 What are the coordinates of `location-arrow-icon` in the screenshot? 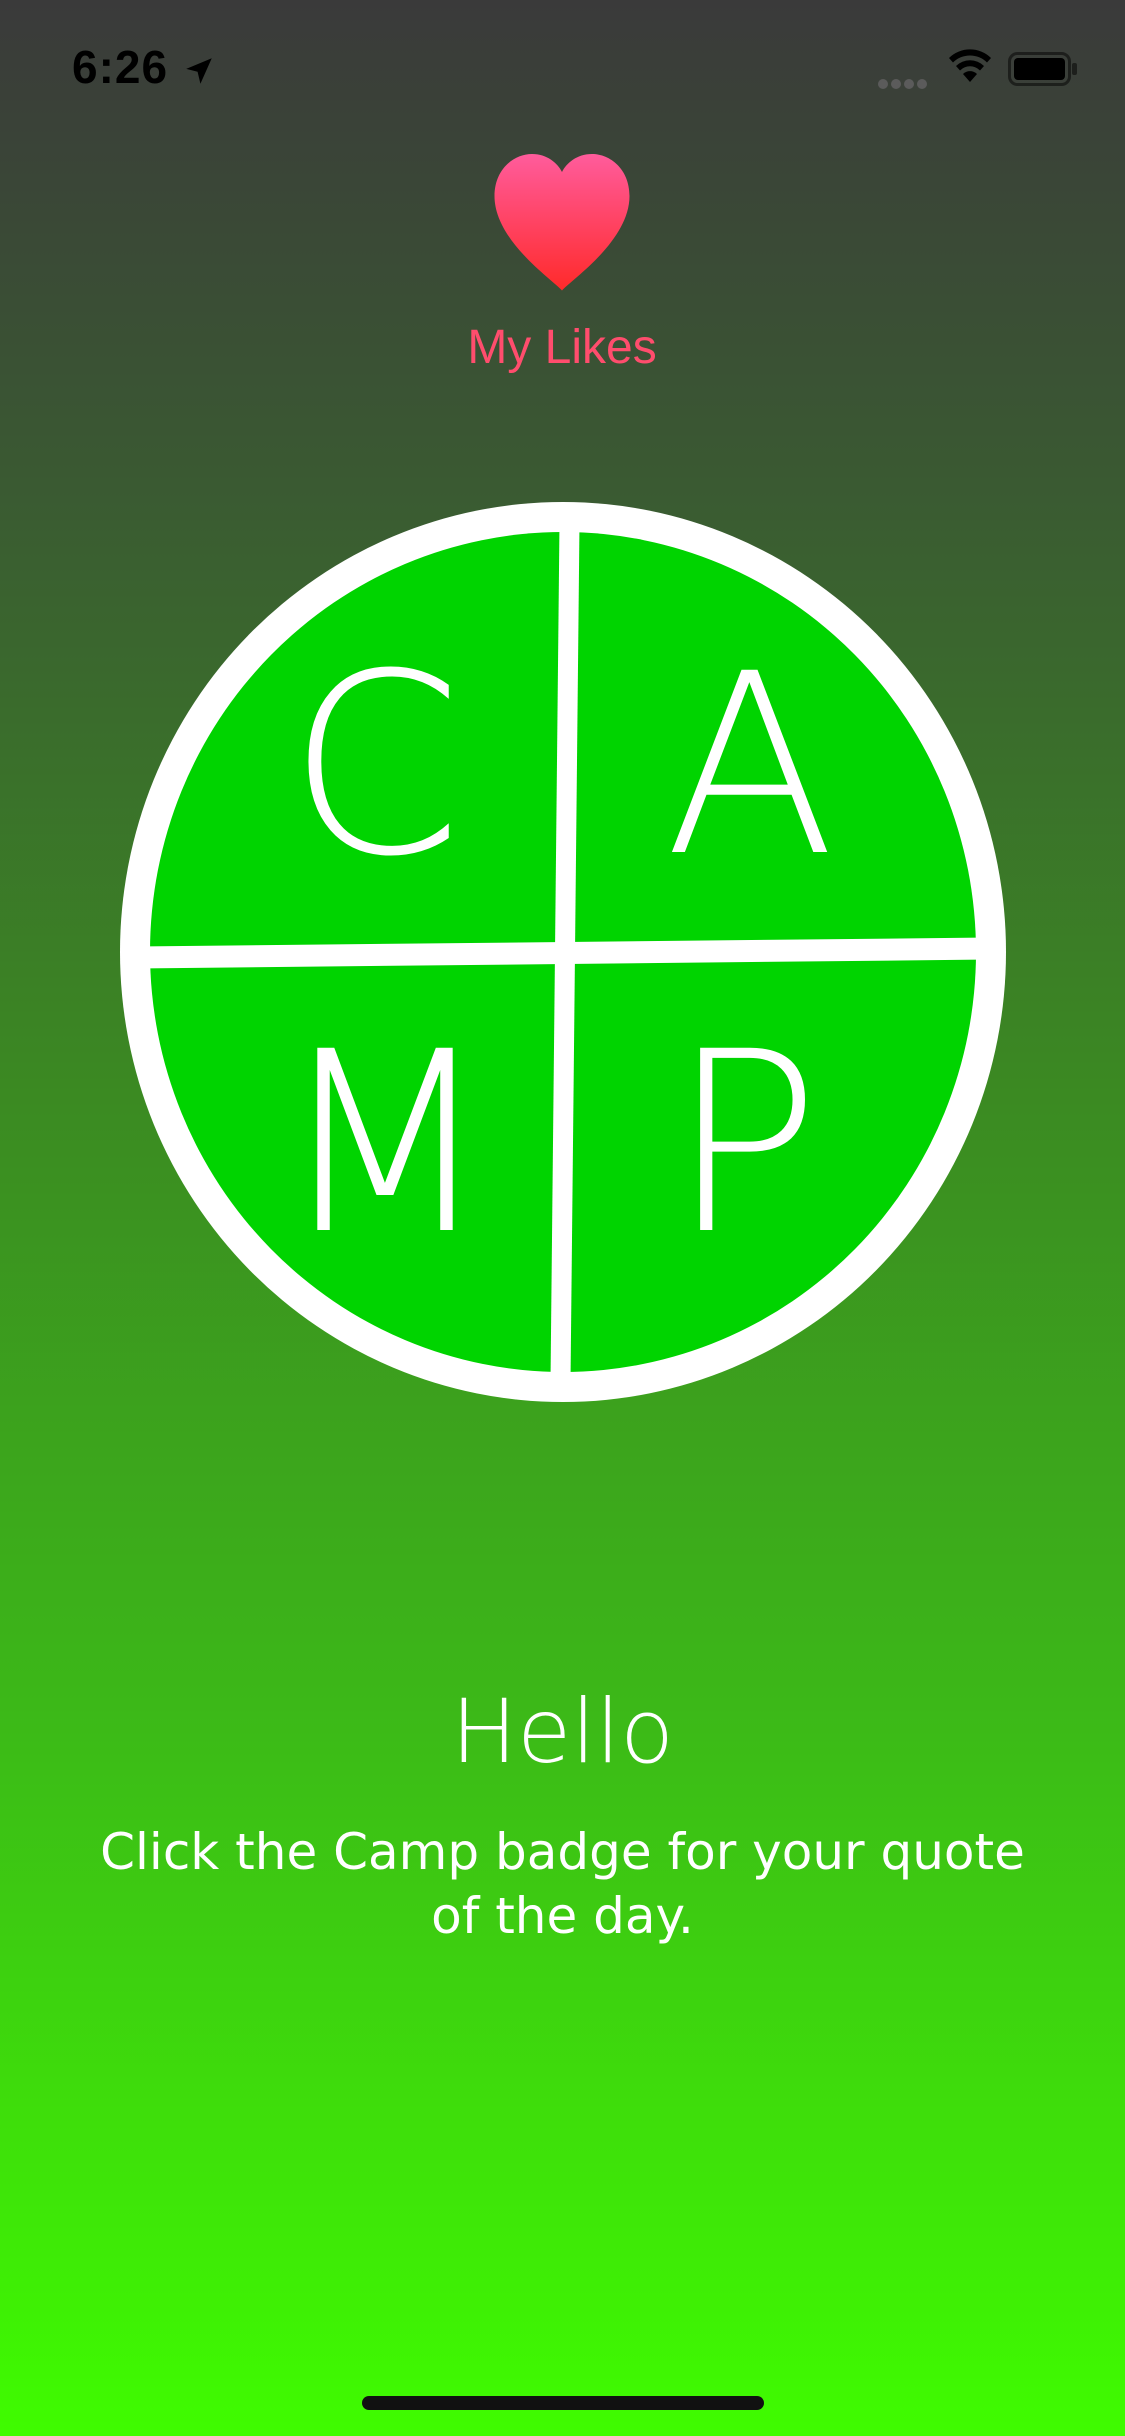 It's located at (199, 71).